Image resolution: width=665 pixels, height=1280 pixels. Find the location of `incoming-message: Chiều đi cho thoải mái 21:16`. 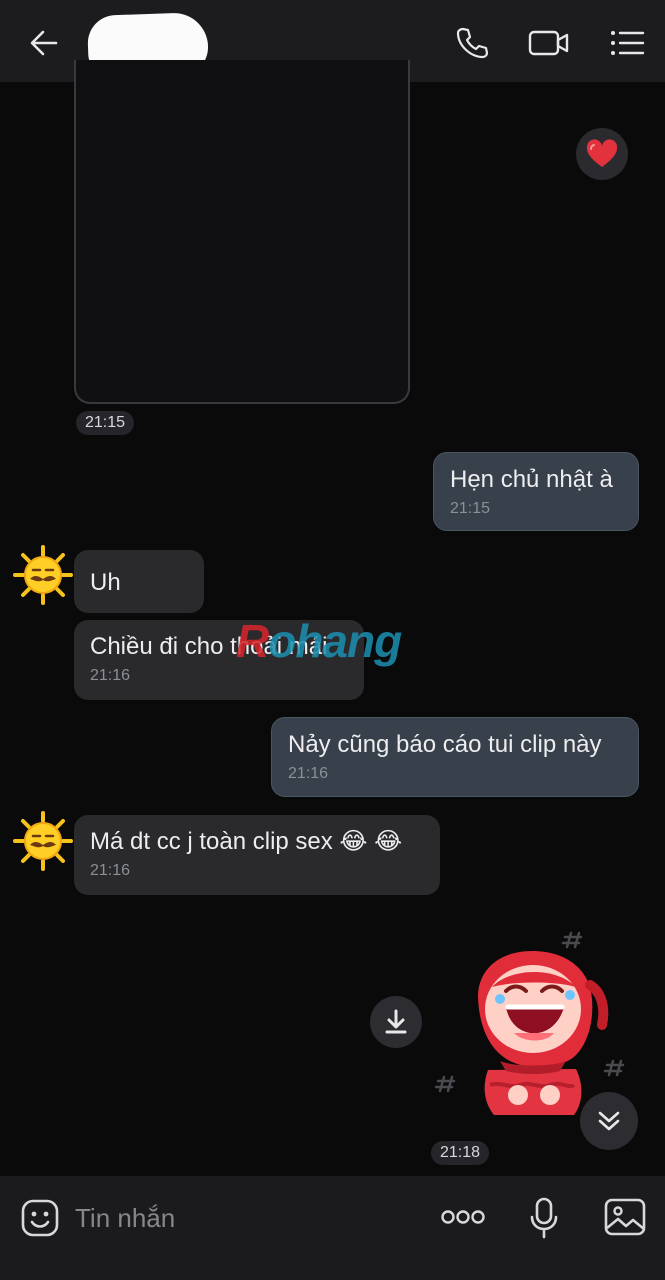

incoming-message: Chiều đi cho thoải mái 21:16 is located at coordinates (219, 660).